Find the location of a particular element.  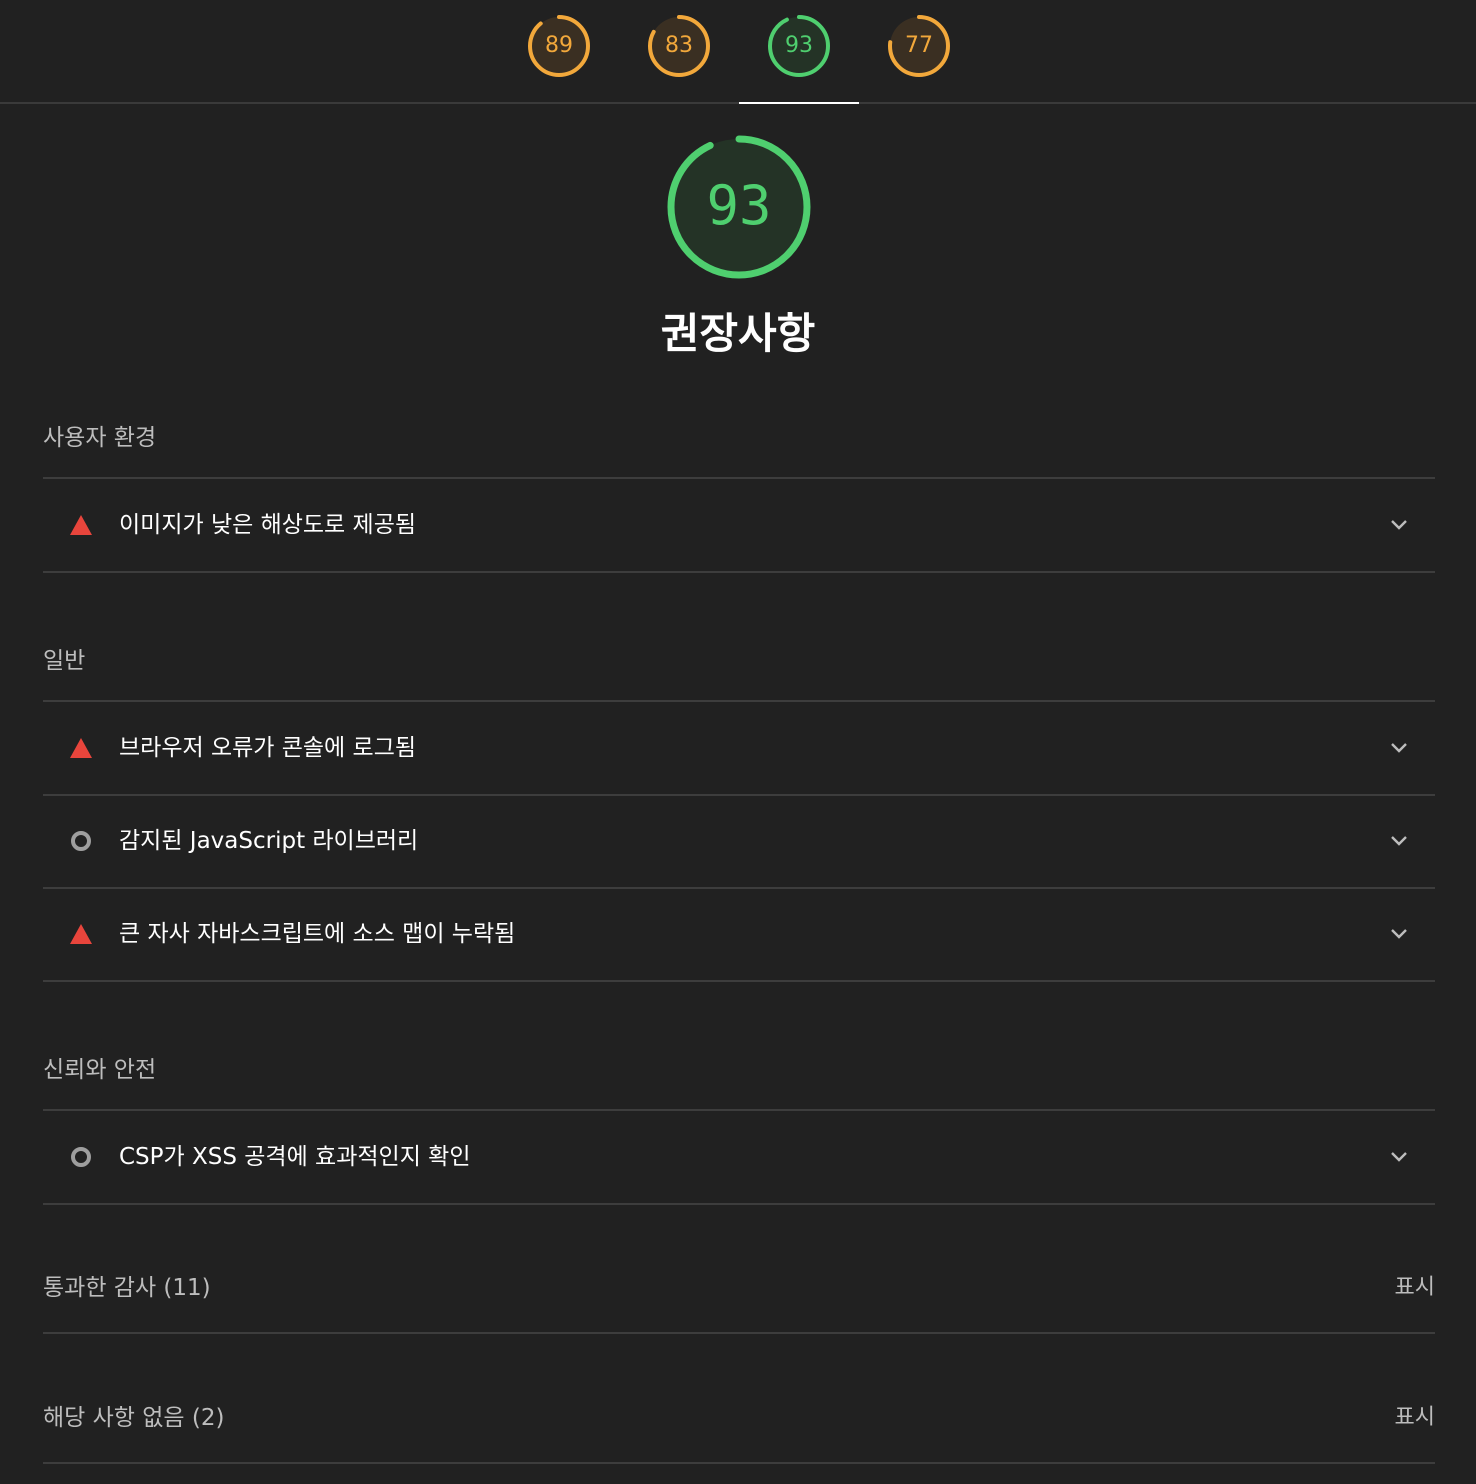

tab-score: 93 is located at coordinates (799, 45).